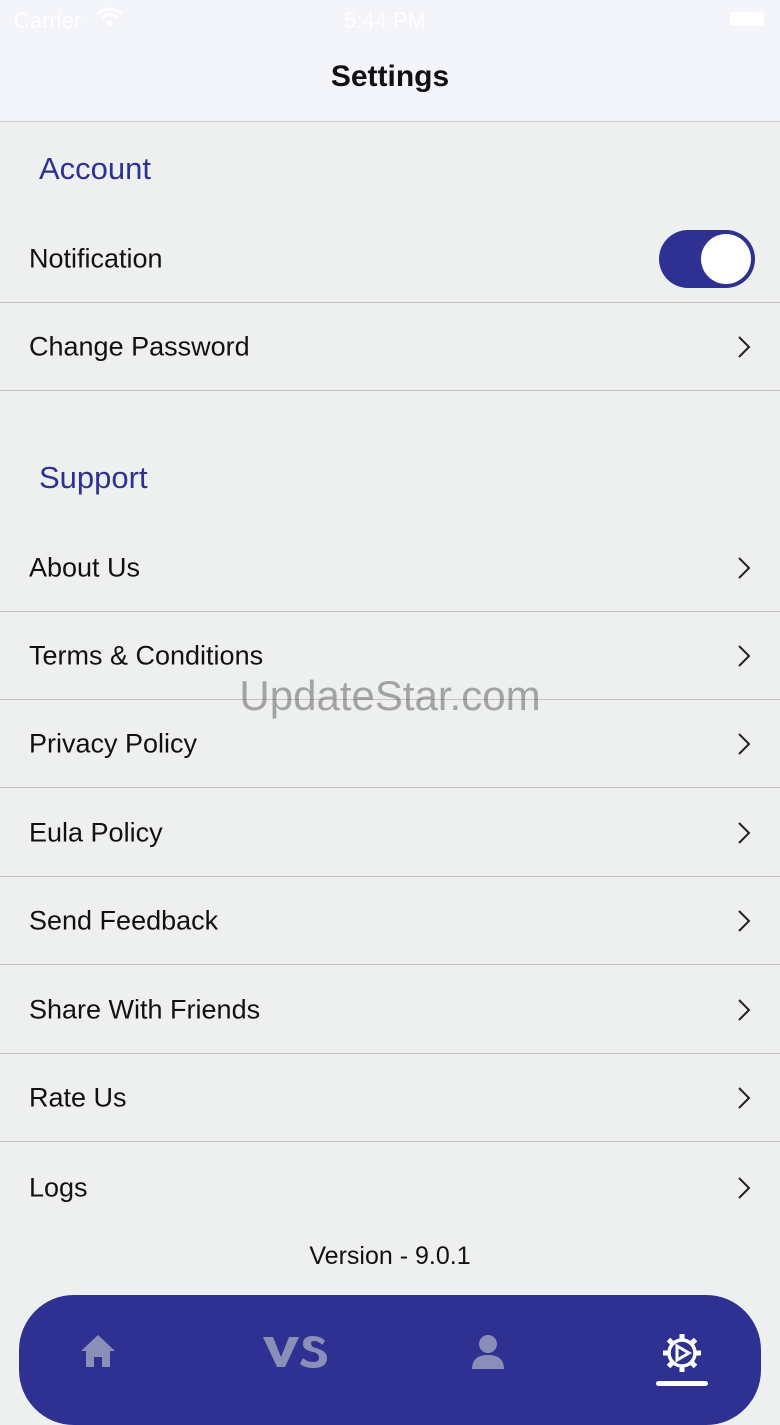  Describe the element at coordinates (139, 346) in the screenshot. I see `change-password-label: Change Password` at that location.